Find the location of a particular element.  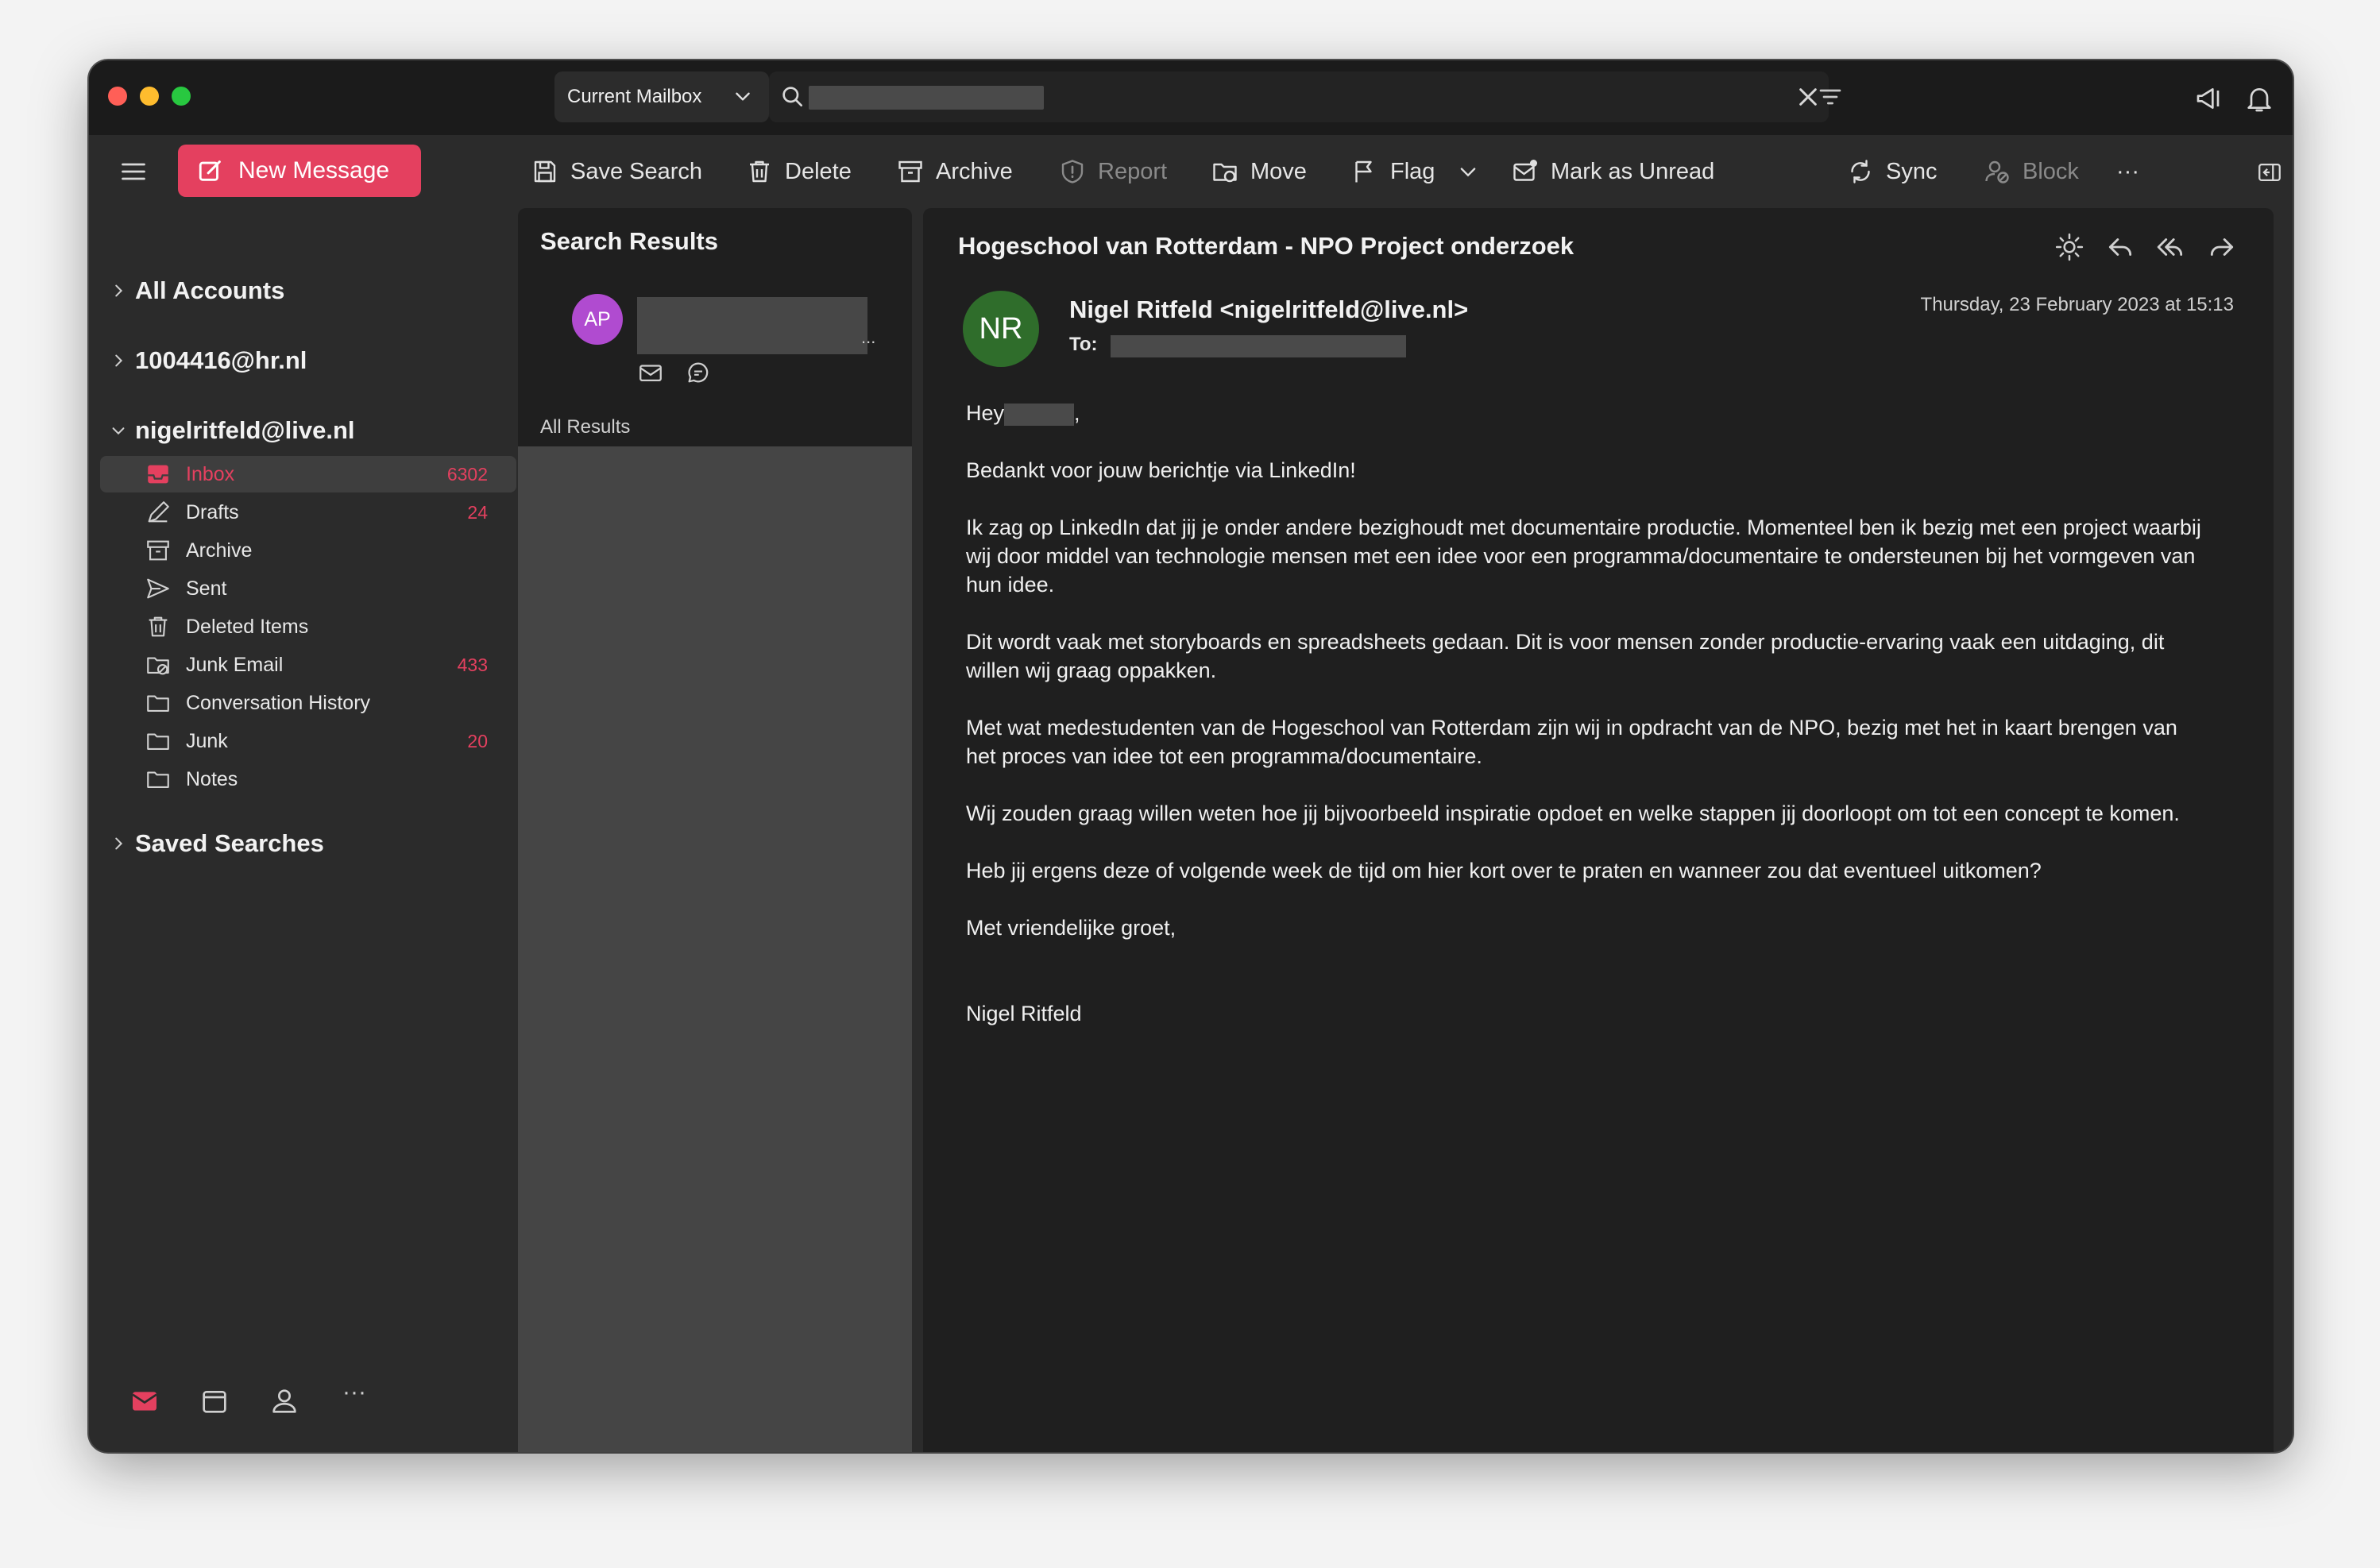

minimize-window-button is located at coordinates (149, 96).